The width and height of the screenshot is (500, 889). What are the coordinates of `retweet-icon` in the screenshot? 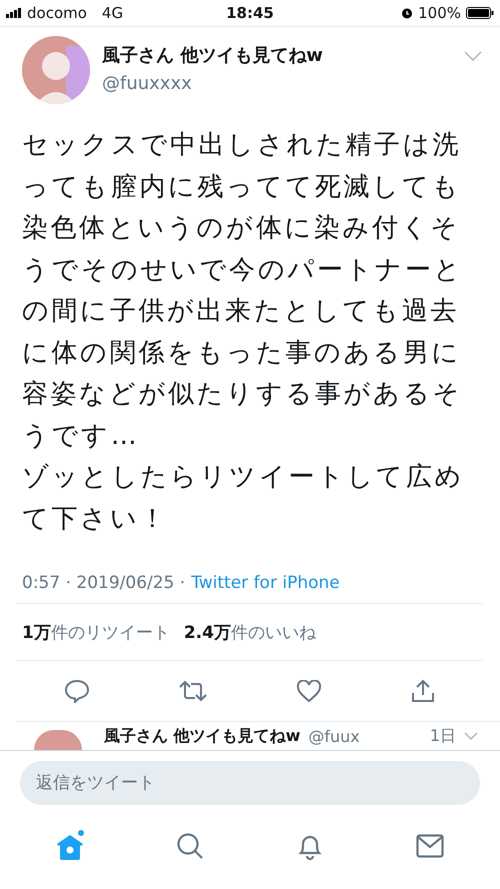 It's located at (193, 691).